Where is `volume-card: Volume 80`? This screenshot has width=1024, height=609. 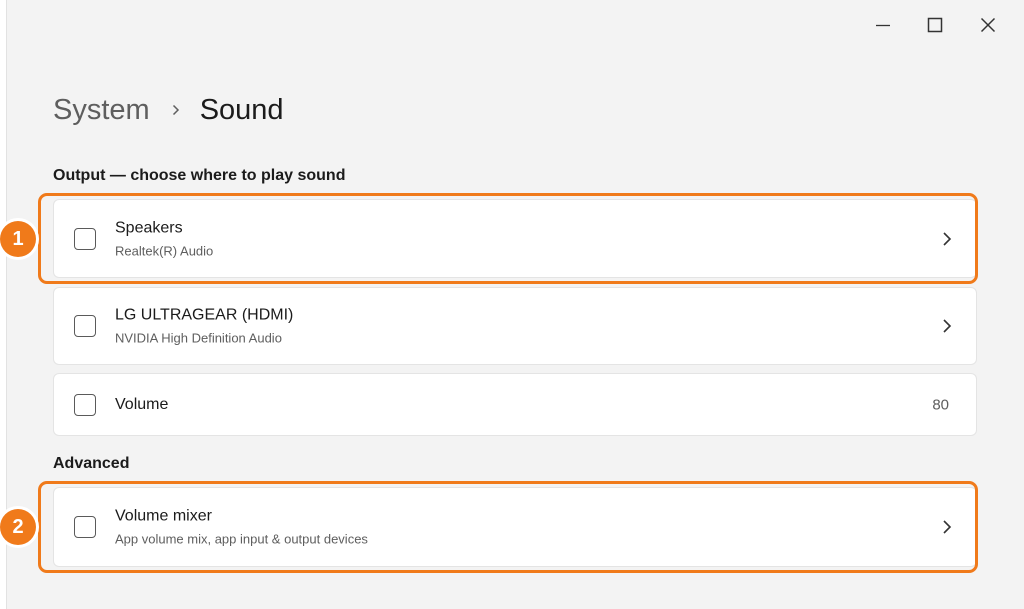 volume-card: Volume 80 is located at coordinates (515, 404).